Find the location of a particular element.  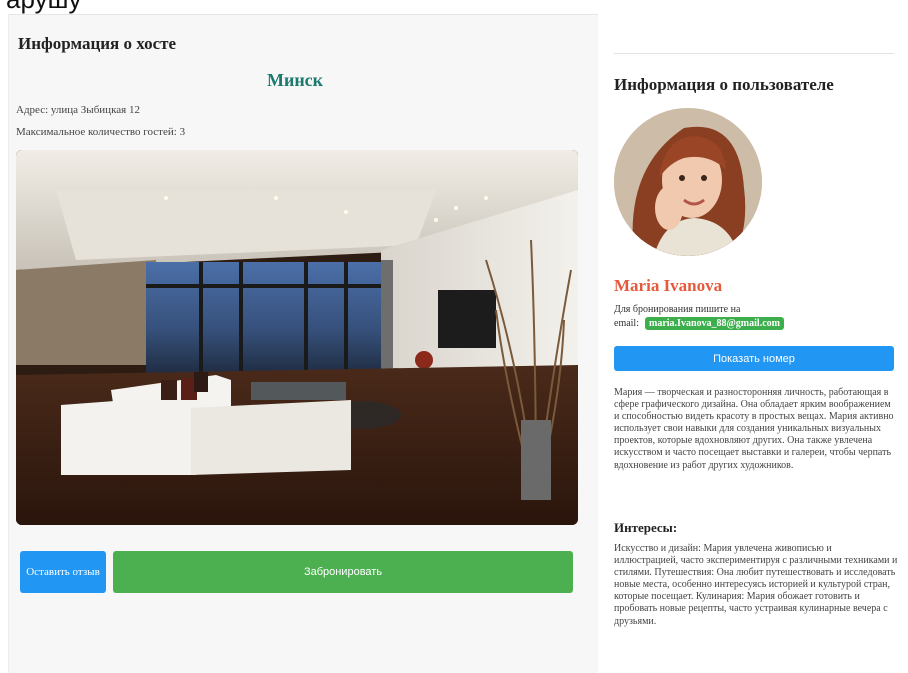

cut-heading-text: арушу is located at coordinates (44, 7).